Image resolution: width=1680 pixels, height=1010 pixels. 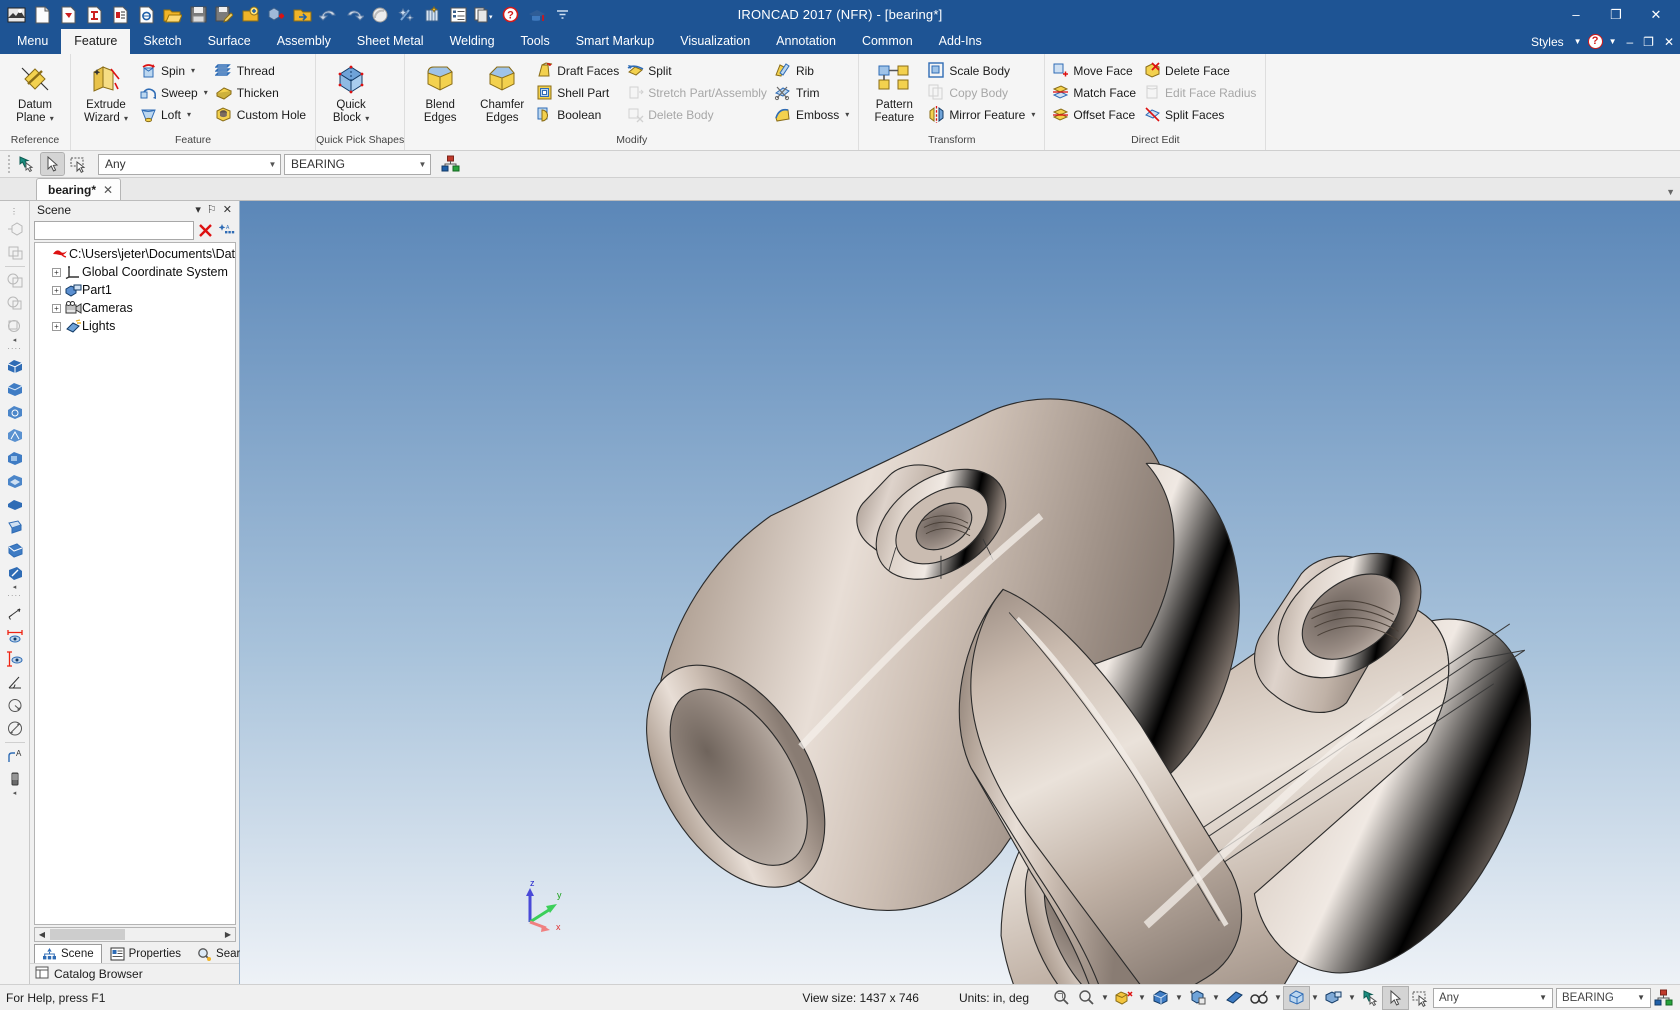 I want to click on ribbon-tab-smart-markup: Smart Markup, so click(x=615, y=41).